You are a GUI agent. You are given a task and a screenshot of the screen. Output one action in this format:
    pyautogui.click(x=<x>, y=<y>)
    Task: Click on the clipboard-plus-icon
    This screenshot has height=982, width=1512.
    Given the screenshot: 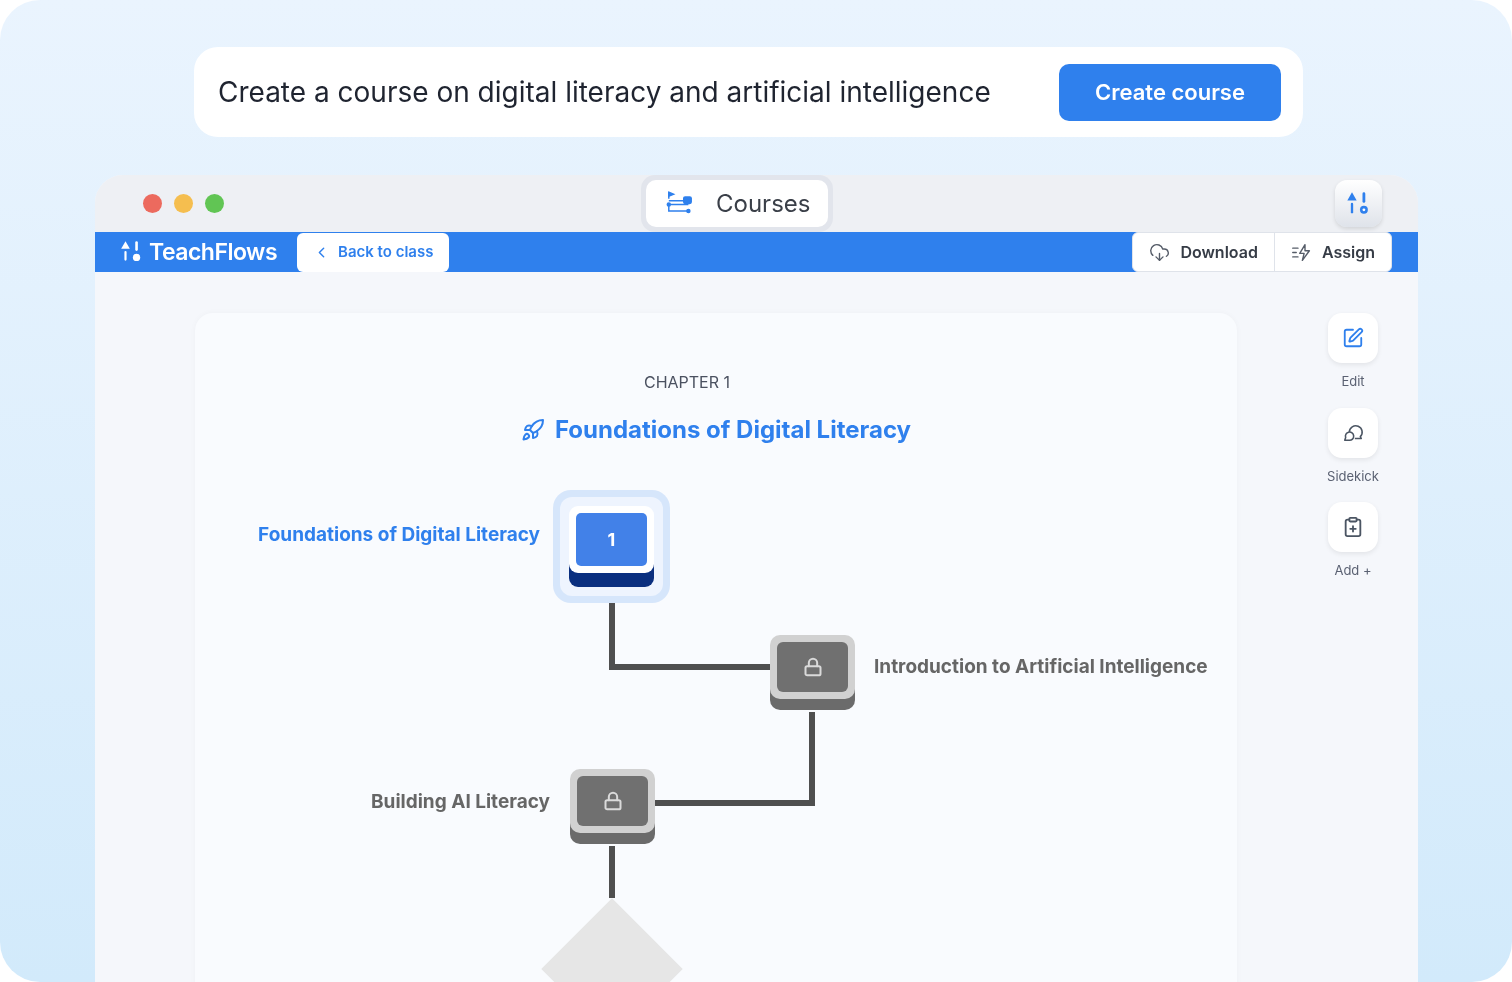 What is the action you would take?
    pyautogui.click(x=1353, y=527)
    